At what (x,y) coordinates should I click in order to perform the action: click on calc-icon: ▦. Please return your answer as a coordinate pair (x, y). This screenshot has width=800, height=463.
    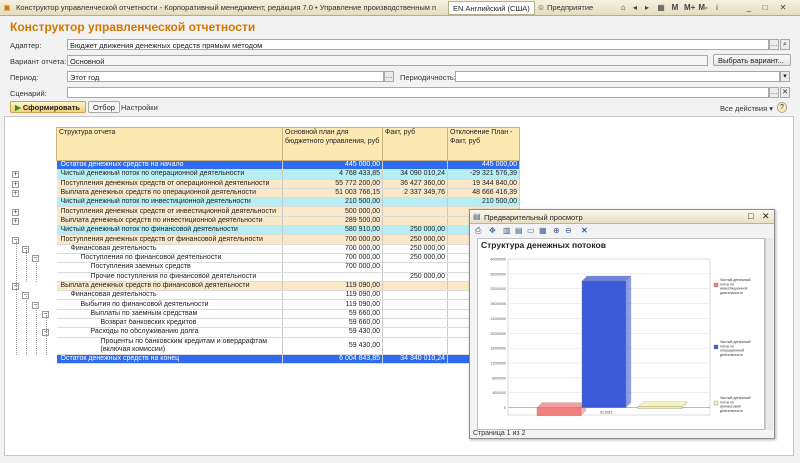
    Looking at the image, I should click on (661, 8).